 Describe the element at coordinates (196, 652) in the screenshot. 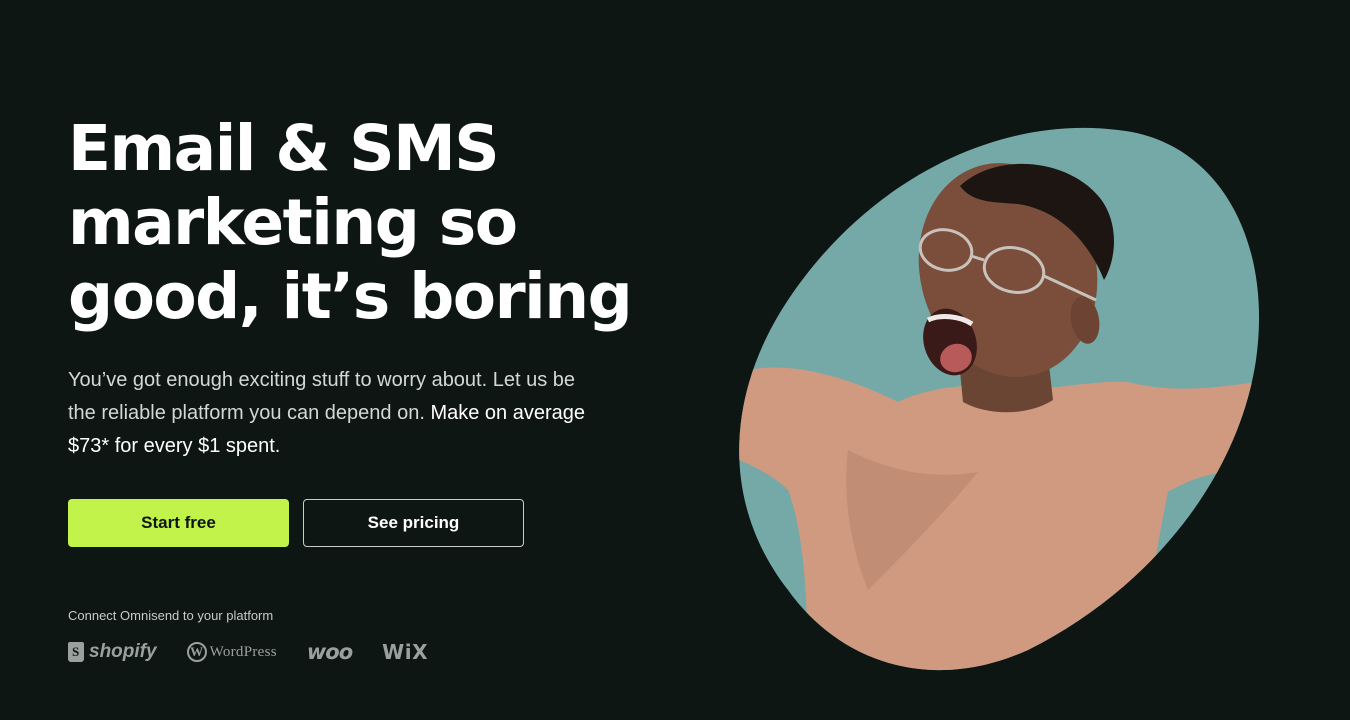

I see `wordpress-icon: W` at that location.